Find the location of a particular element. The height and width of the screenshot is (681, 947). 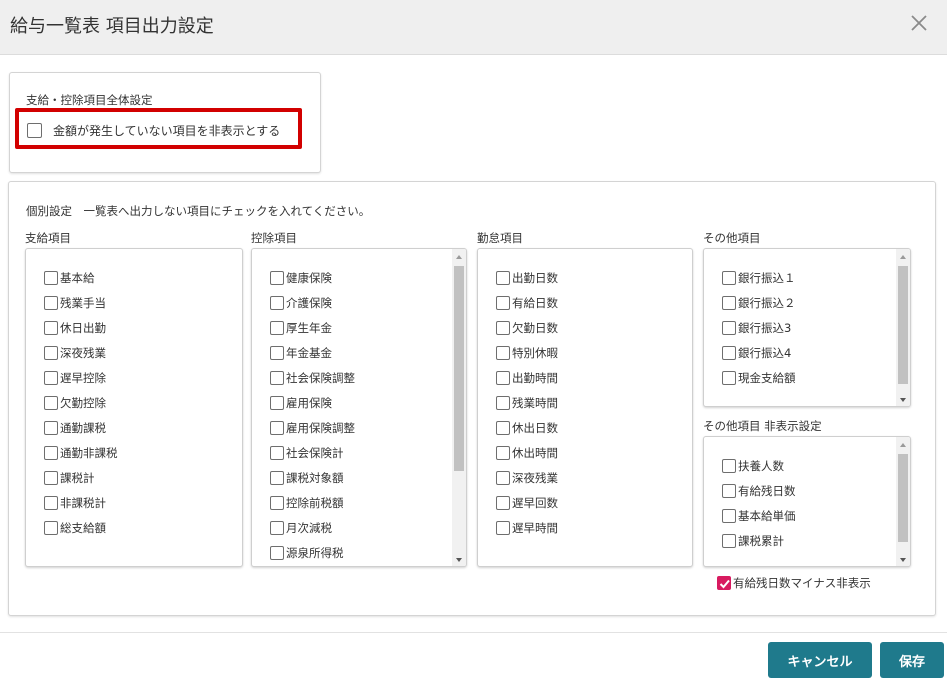

close-icon is located at coordinates (919, 23).